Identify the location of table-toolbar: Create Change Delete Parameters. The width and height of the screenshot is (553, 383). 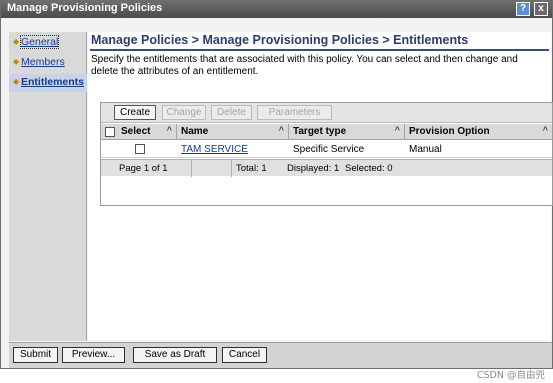
(326, 113).